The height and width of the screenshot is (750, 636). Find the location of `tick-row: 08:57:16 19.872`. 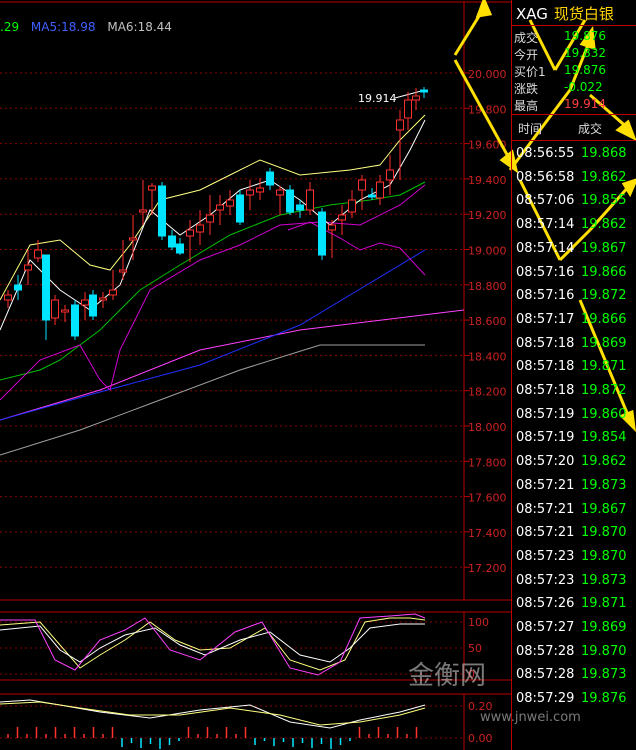

tick-row: 08:57:16 19.872 is located at coordinates (575, 300).